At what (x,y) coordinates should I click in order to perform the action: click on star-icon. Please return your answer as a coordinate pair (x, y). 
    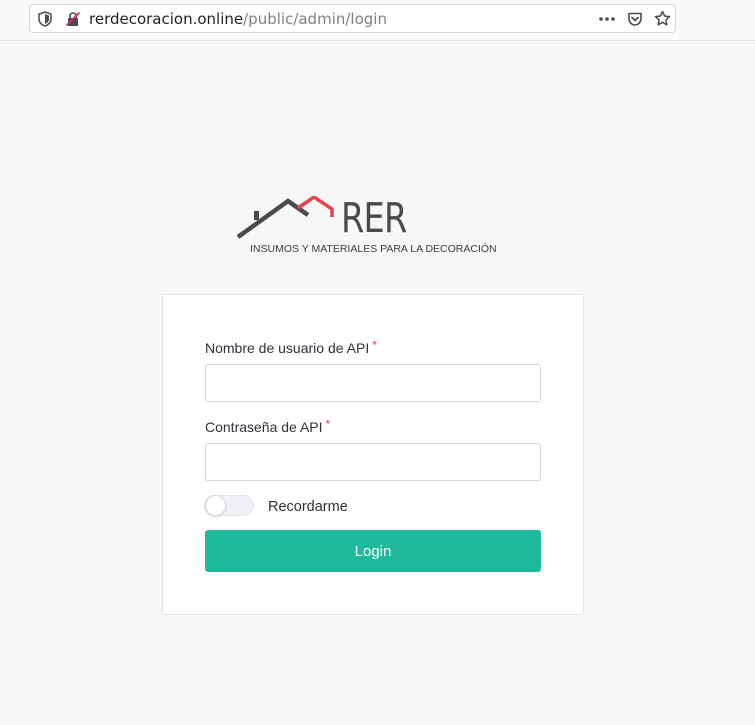
    Looking at the image, I should click on (662, 18).